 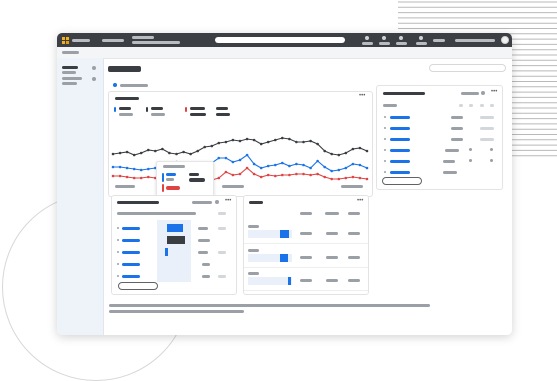 I want to click on avatar, so click(x=505, y=40).